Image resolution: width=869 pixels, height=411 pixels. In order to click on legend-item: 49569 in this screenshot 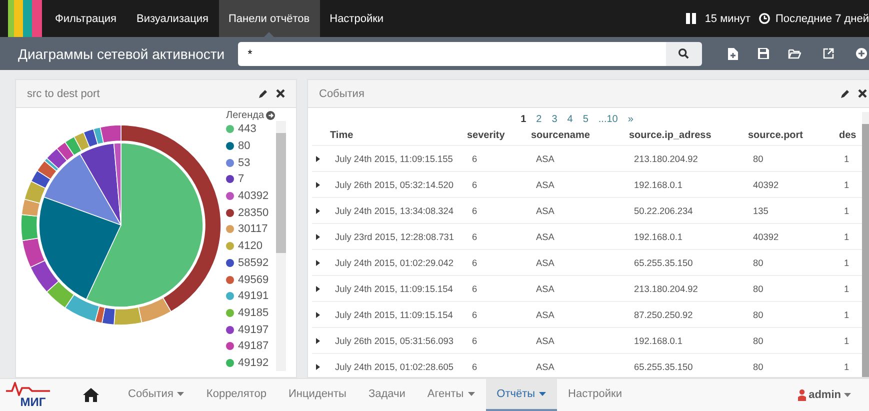, I will do `click(251, 279)`.